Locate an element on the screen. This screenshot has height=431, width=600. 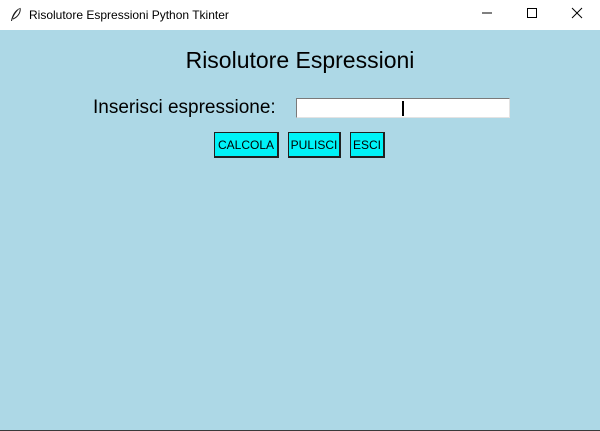
text-cursor is located at coordinates (403, 108).